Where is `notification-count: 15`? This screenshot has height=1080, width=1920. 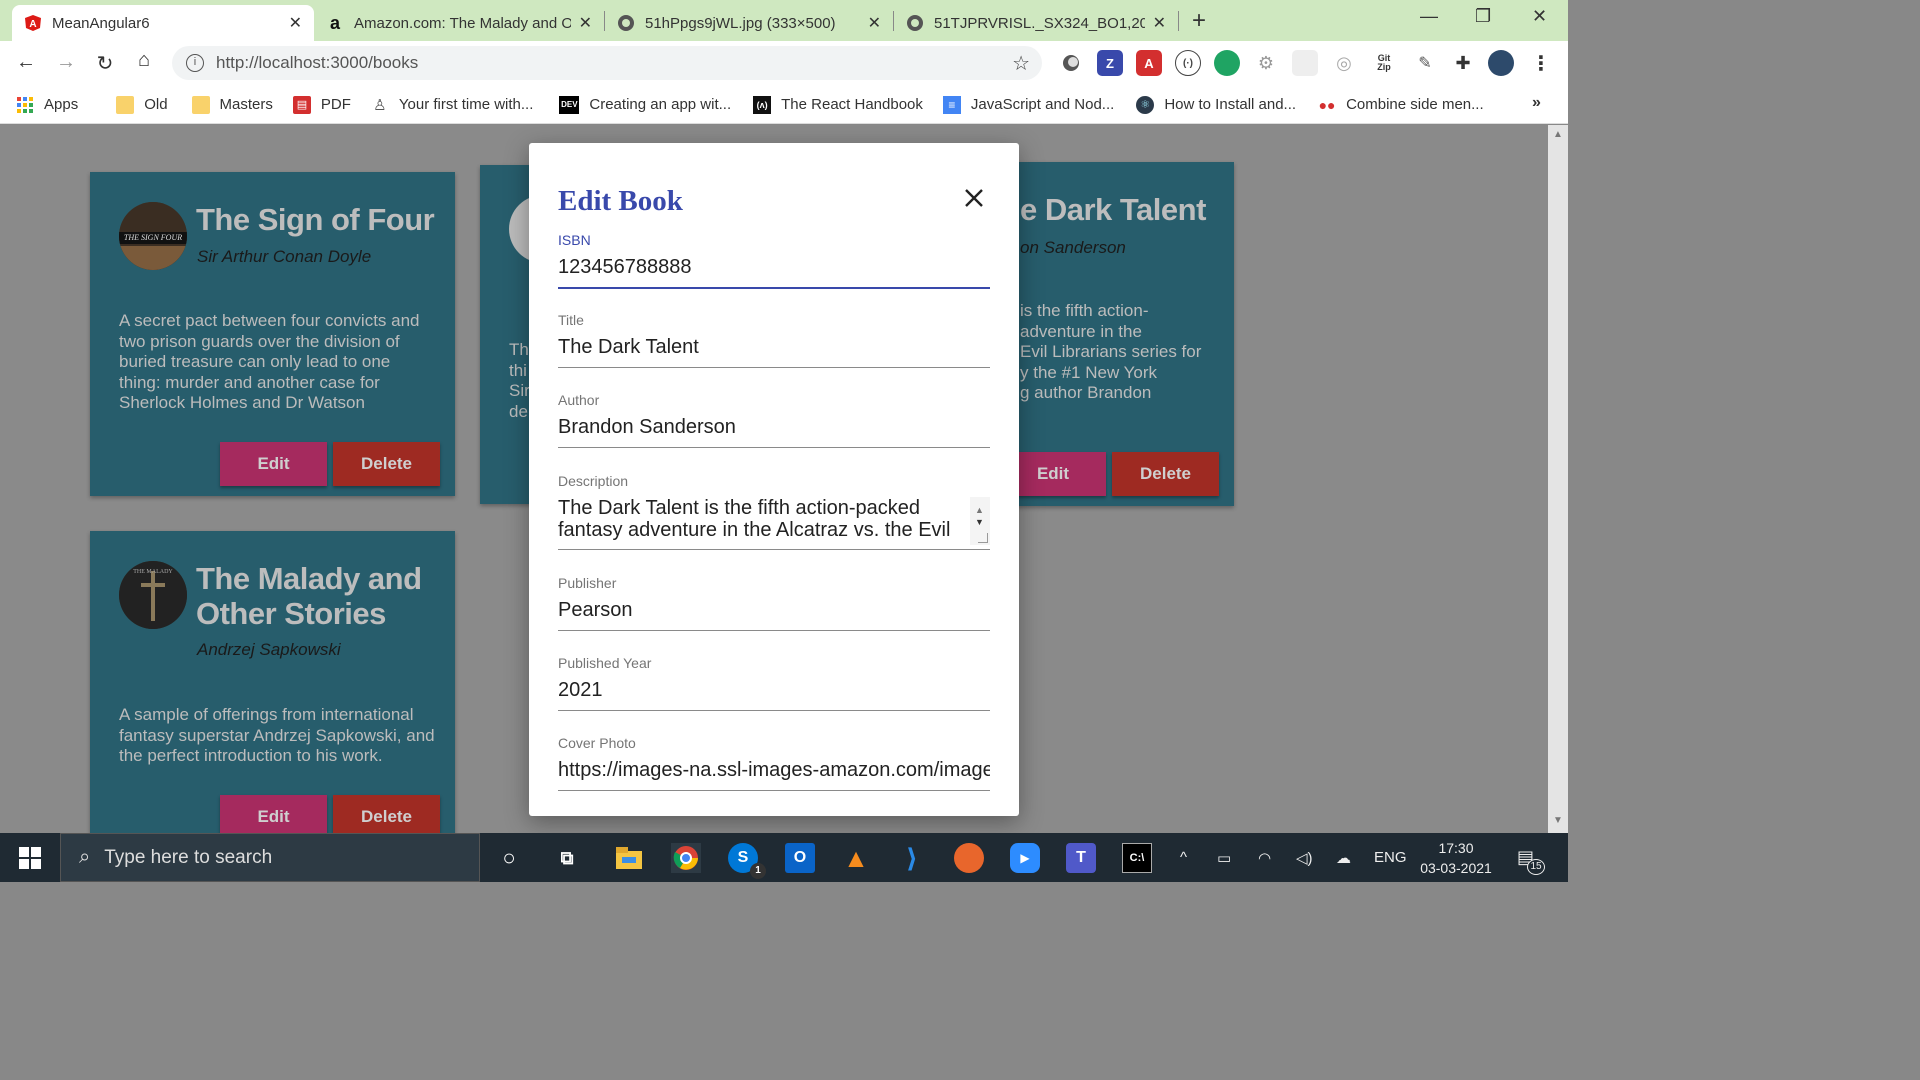
notification-count: 15 is located at coordinates (1536, 867).